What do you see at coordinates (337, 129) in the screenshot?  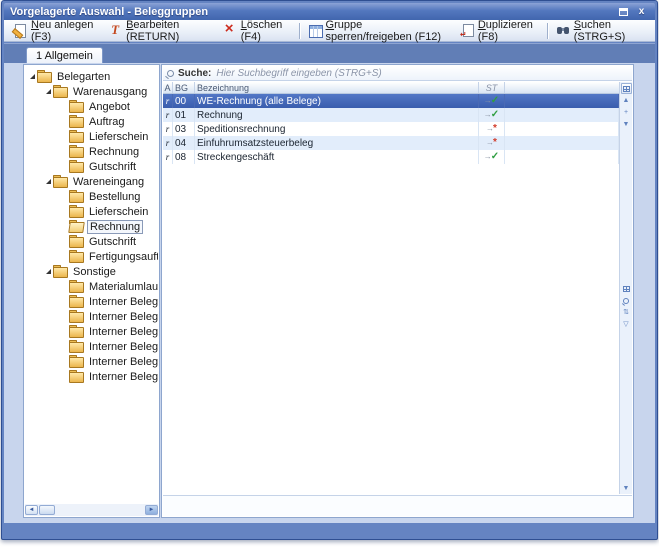 I see `cell-bezeichnung: Speditionsrechnung` at bounding box center [337, 129].